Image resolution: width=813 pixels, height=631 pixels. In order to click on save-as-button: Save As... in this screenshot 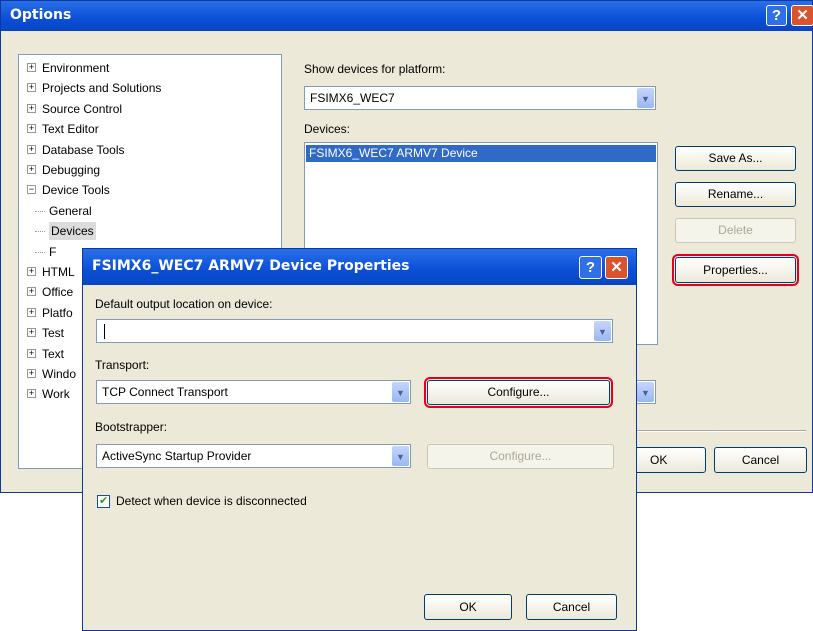, I will do `click(735, 158)`.